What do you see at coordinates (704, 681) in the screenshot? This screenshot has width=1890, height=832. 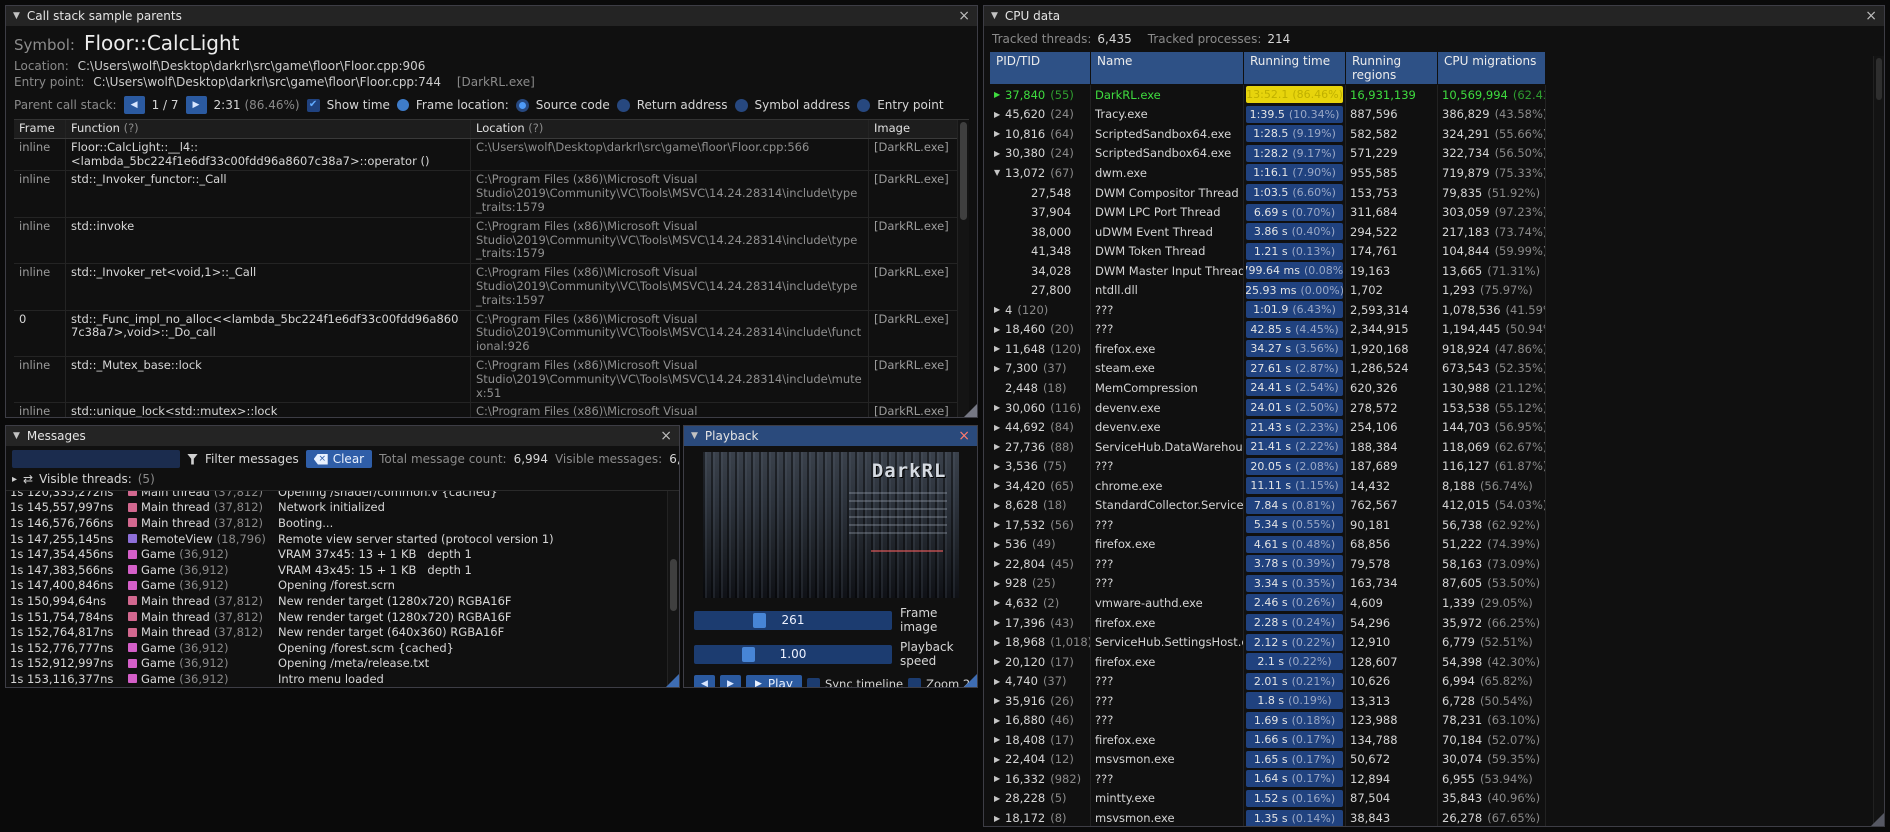 I see `prev-frame-button: ◀` at bounding box center [704, 681].